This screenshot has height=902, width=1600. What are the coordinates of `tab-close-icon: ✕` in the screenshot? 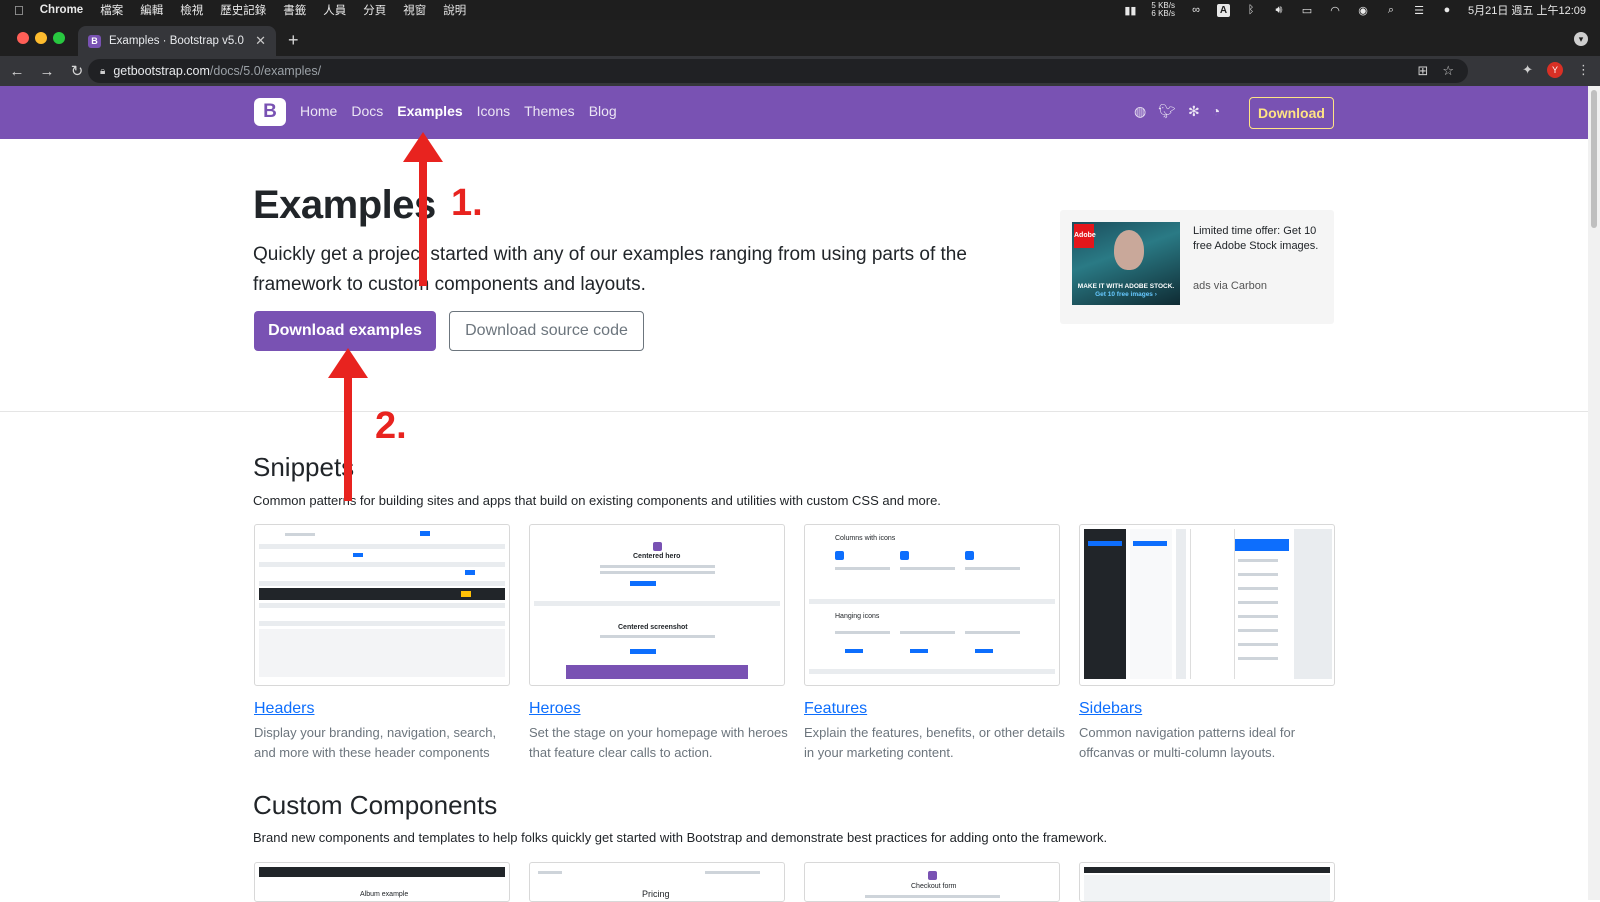 It's located at (260, 41).